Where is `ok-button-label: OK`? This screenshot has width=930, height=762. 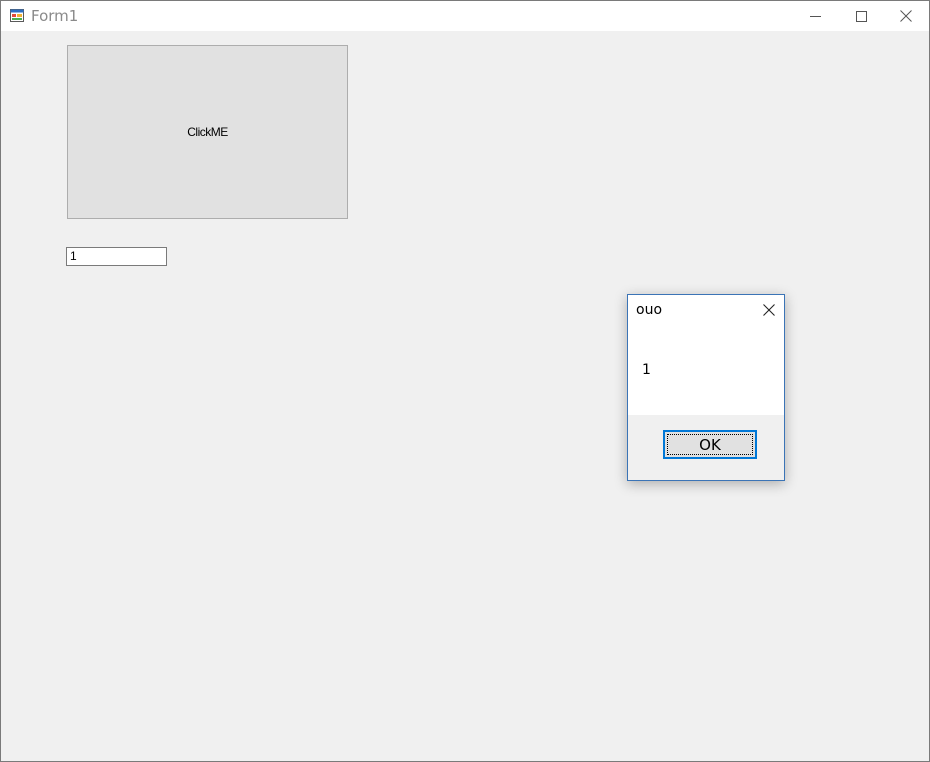
ok-button-label: OK is located at coordinates (710, 444).